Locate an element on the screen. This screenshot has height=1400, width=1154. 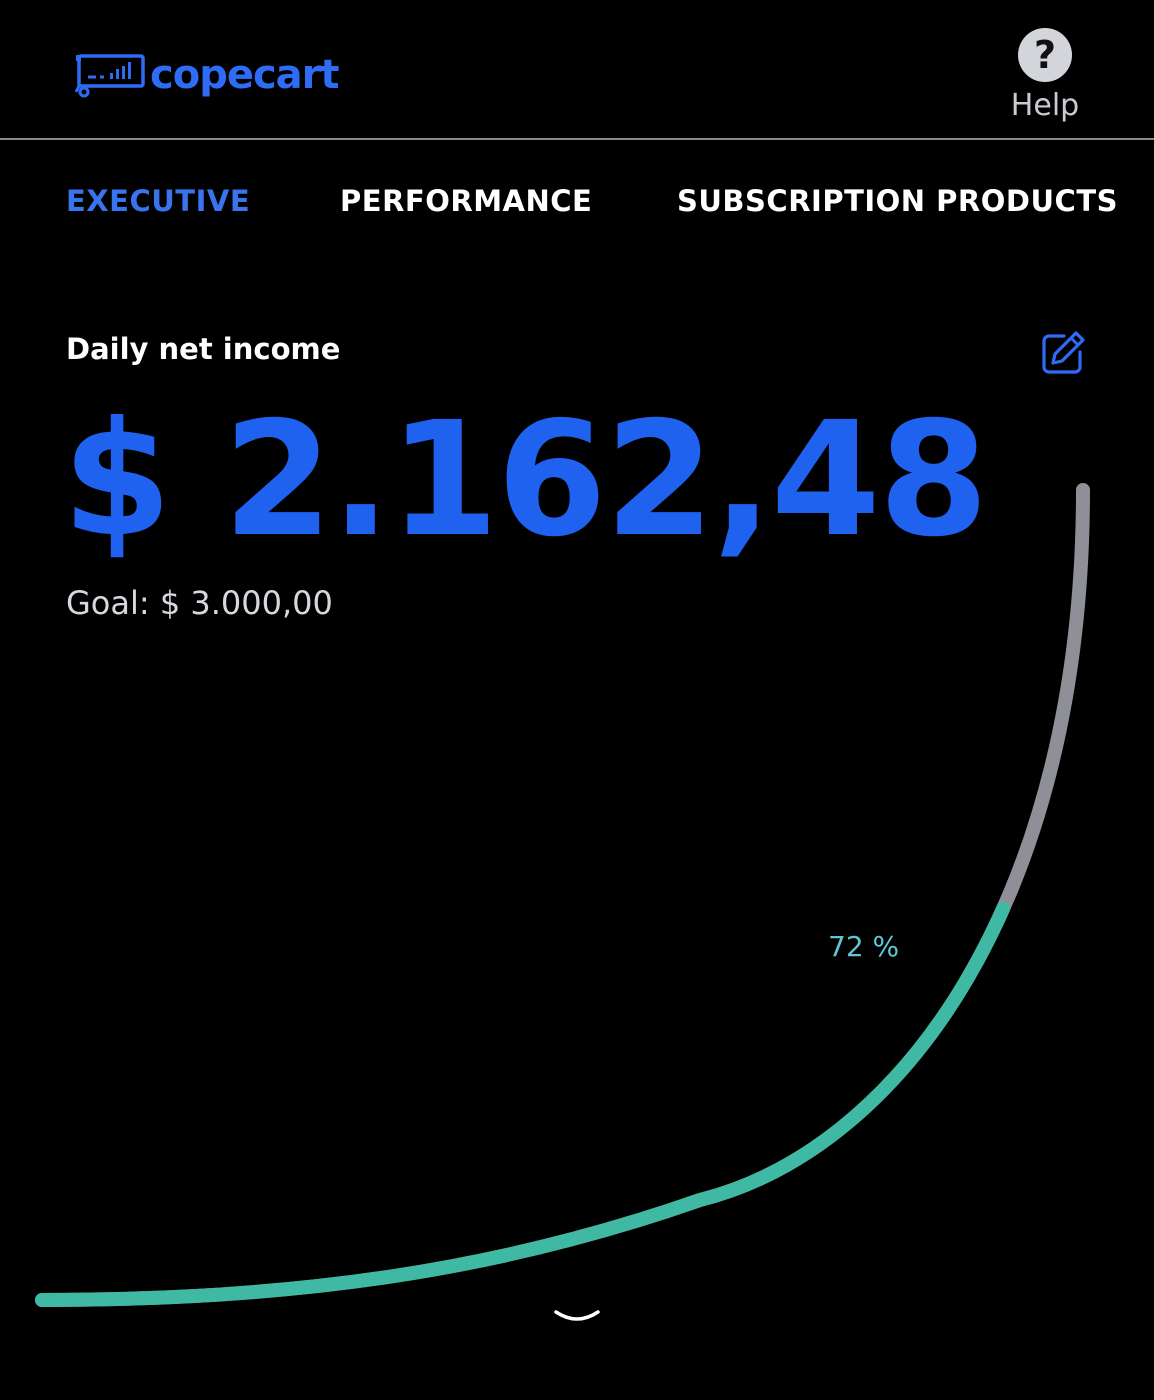
copecart-logo: copecart is located at coordinates (206, 75).